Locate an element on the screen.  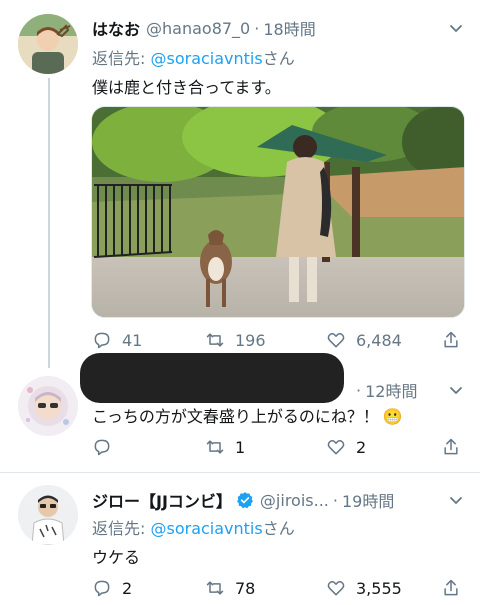
timestamp: 18時間 is located at coordinates (289, 28).